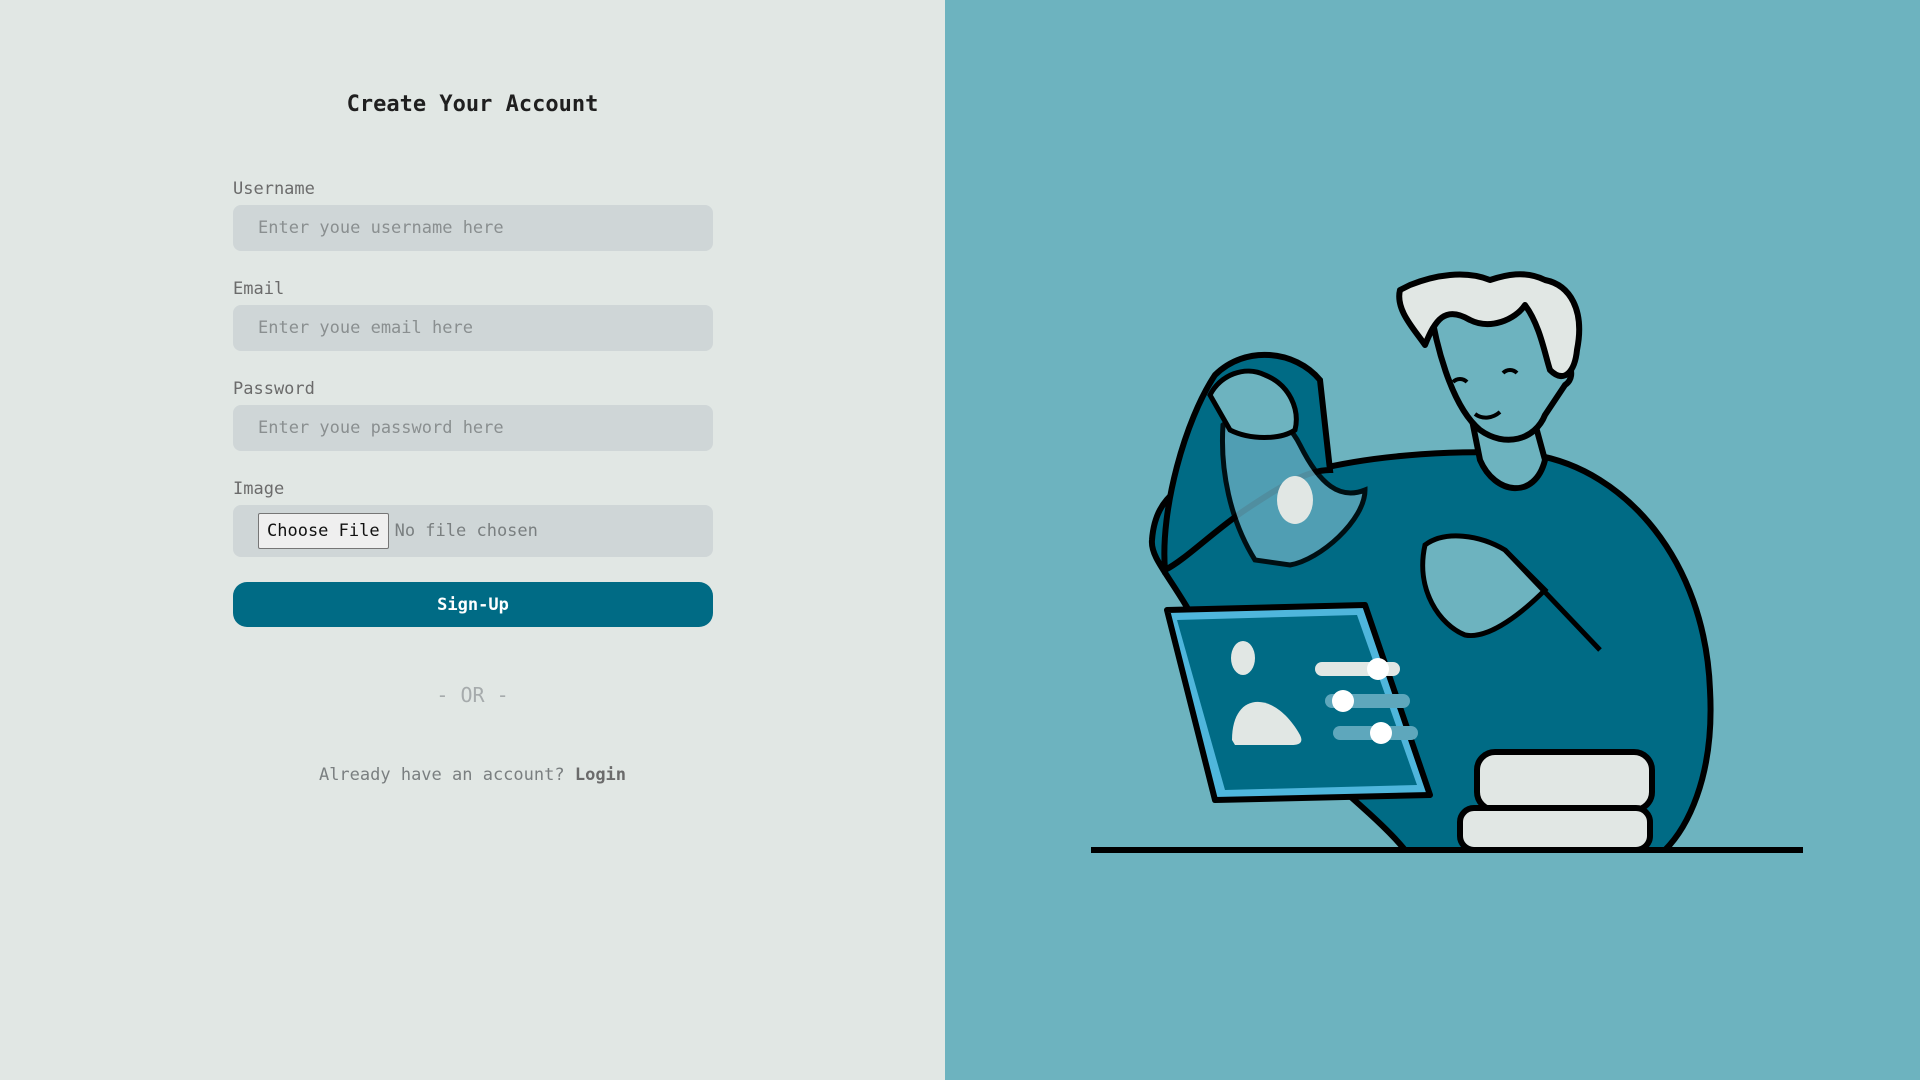 This screenshot has height=1080, width=1920. I want to click on image-label: Image, so click(259, 489).